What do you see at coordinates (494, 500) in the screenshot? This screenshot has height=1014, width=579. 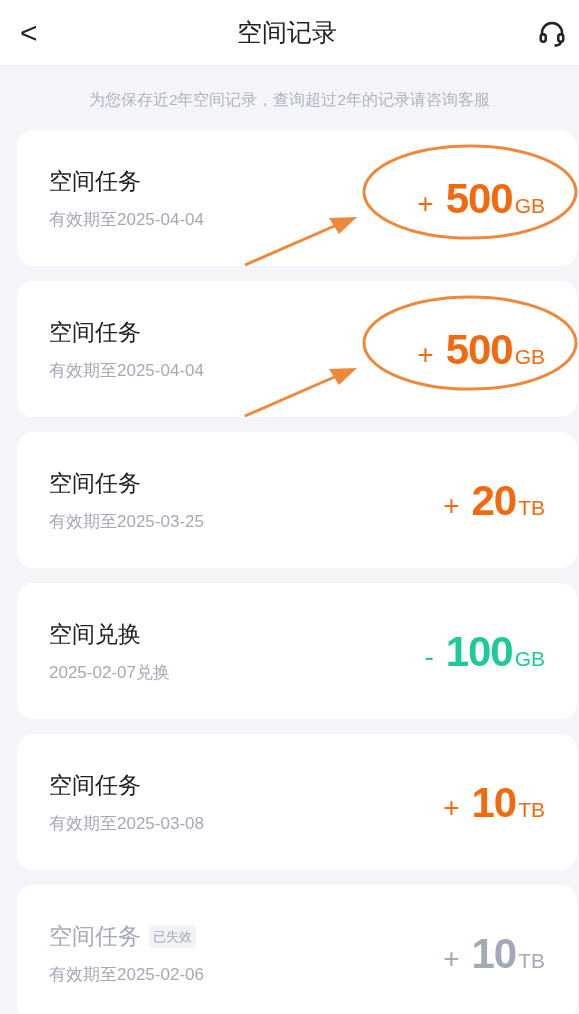 I see `amount-text: + 20TB` at bounding box center [494, 500].